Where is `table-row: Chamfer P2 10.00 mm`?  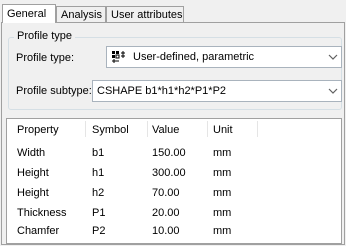 table-row: Chamfer P2 10.00 mm is located at coordinates (174, 233).